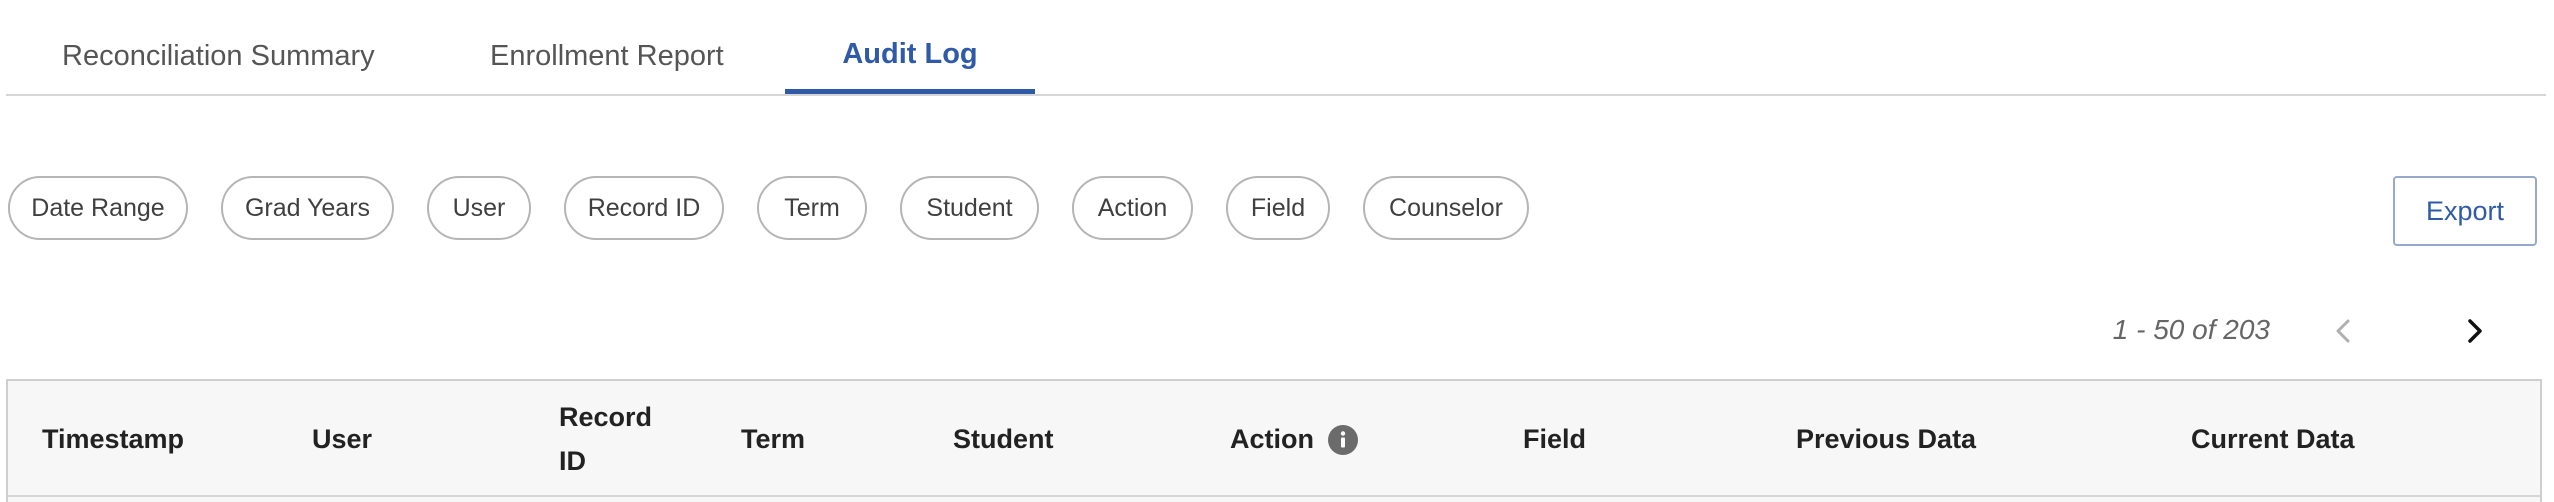 The image size is (2554, 502). I want to click on filter-date-range: Date Range, so click(98, 208).